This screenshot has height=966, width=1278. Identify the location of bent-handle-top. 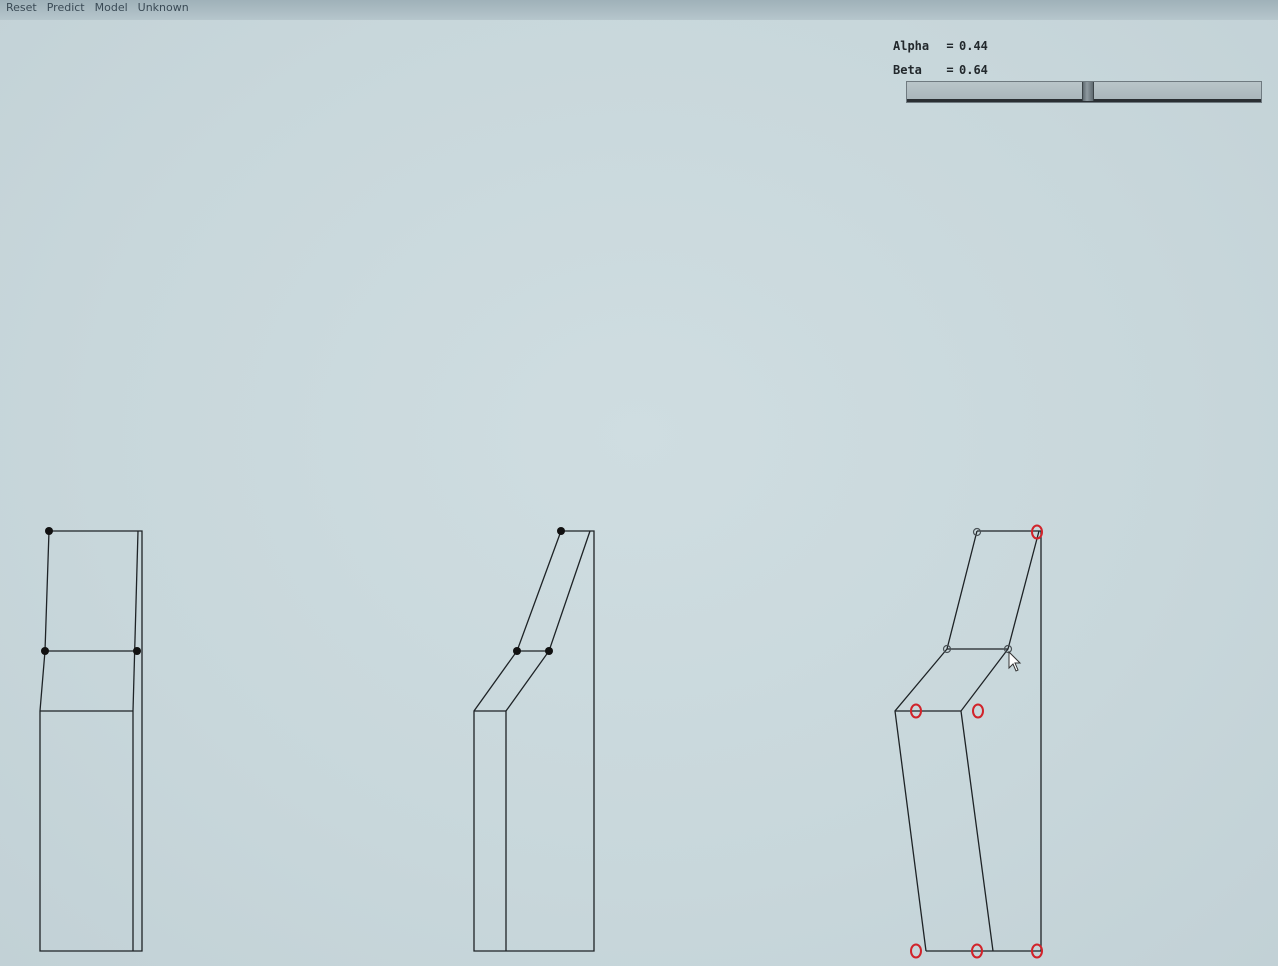
(561, 531).